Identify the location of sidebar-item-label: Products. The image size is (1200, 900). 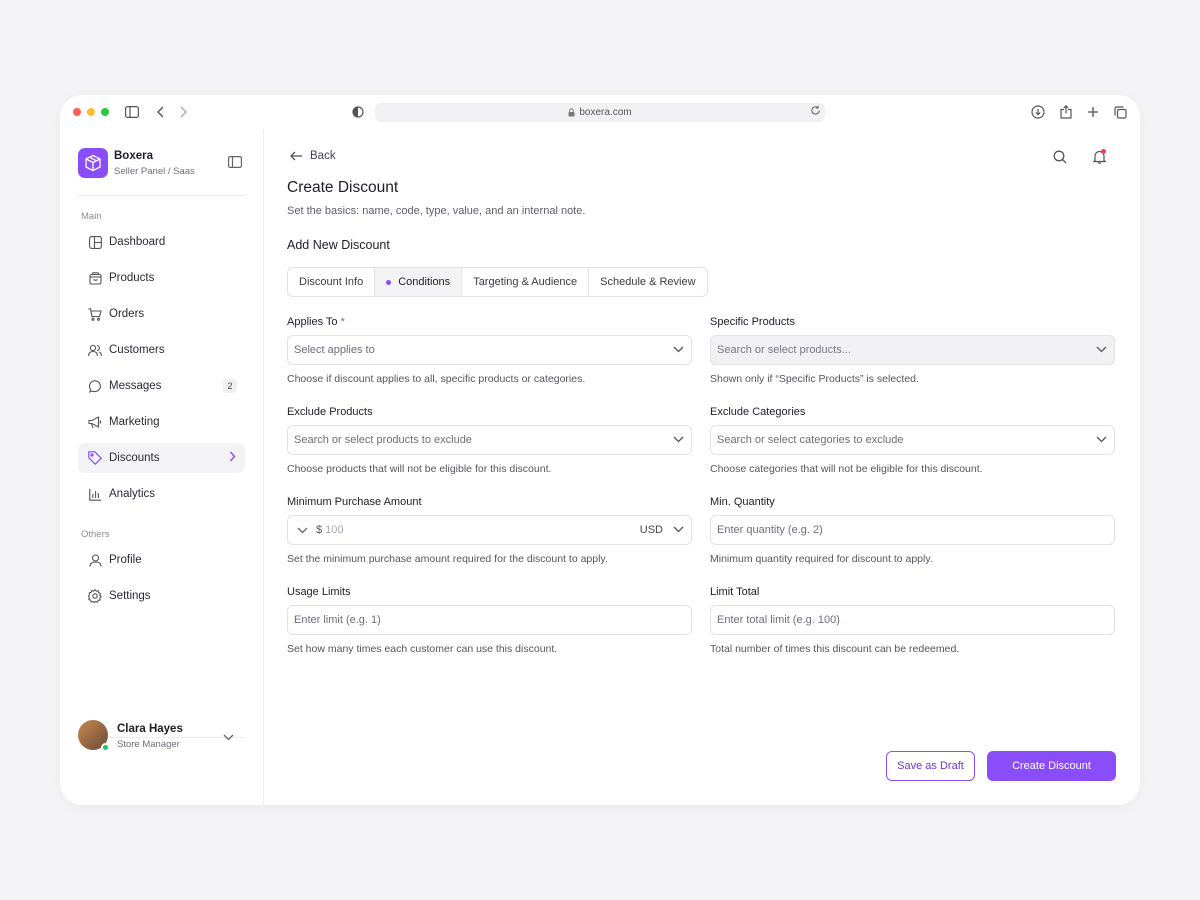
(132, 278).